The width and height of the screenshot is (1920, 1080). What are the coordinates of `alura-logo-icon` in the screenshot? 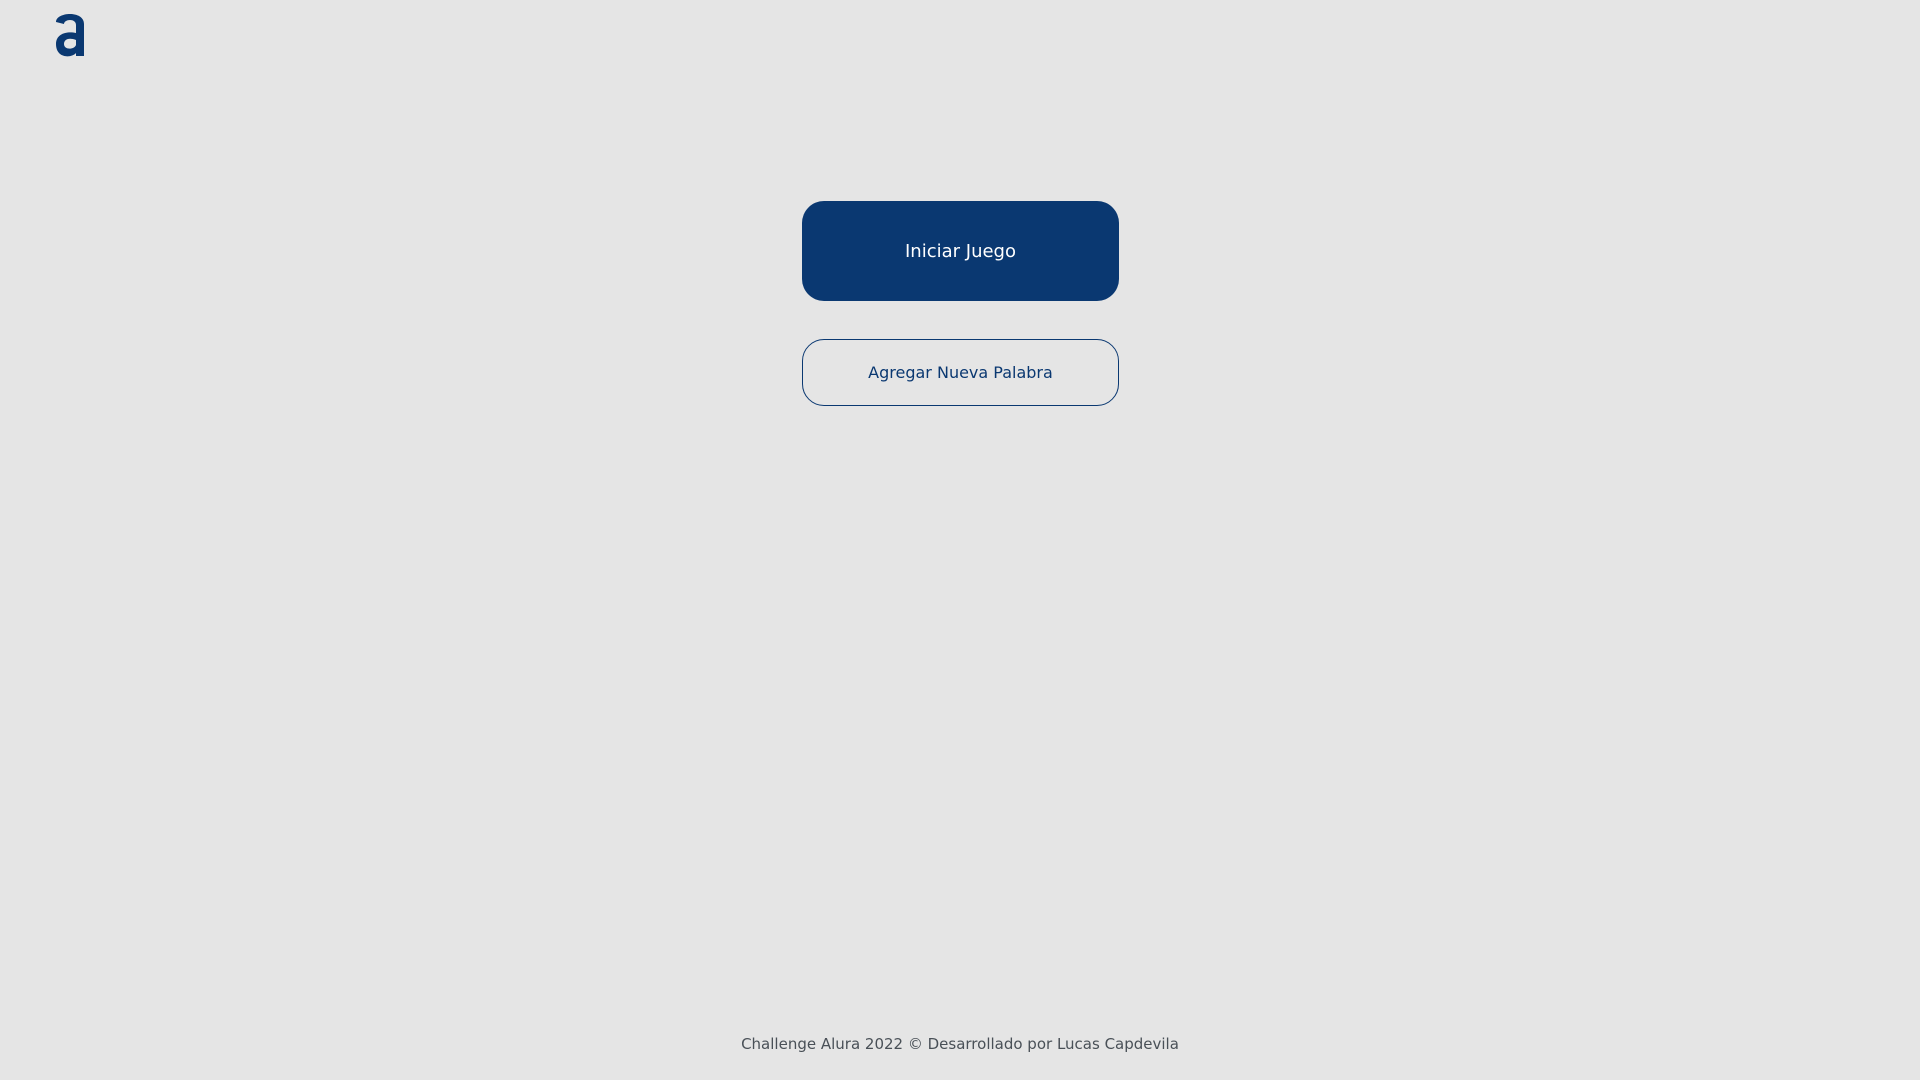 It's located at (70, 34).